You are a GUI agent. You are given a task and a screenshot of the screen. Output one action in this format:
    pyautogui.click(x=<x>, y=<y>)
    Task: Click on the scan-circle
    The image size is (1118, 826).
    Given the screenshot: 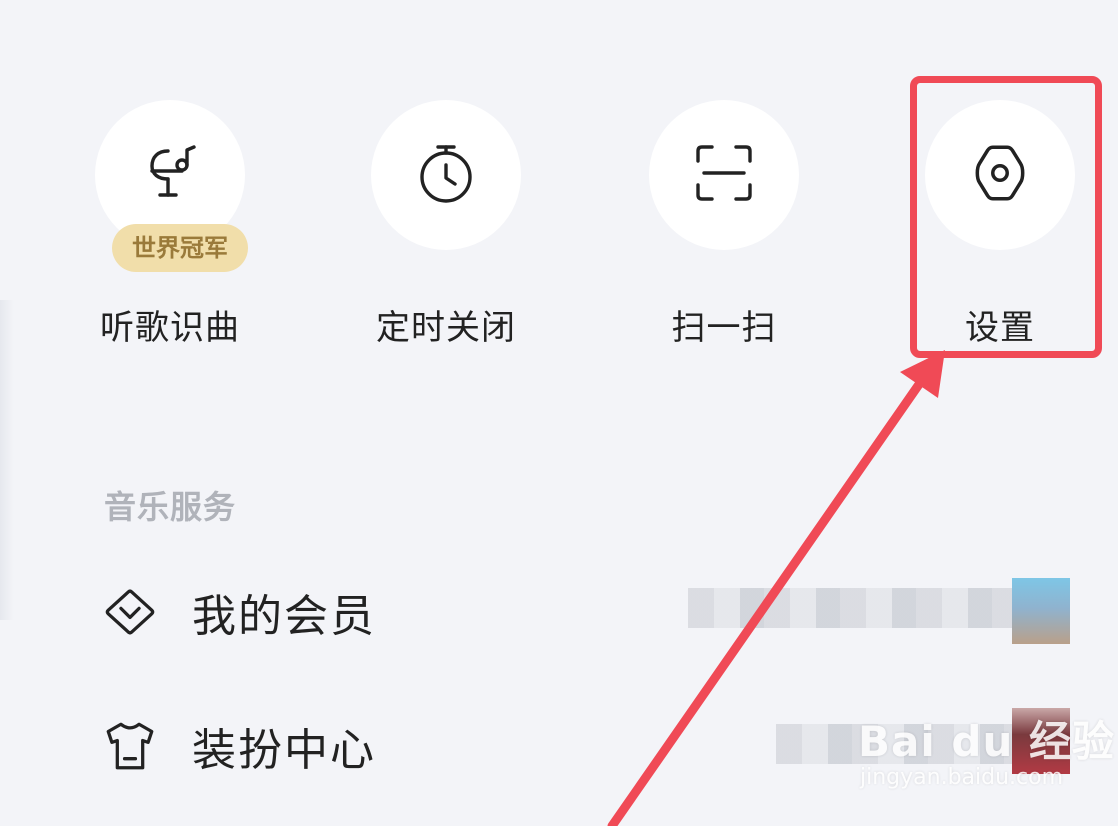 What is the action you would take?
    pyautogui.click(x=724, y=175)
    